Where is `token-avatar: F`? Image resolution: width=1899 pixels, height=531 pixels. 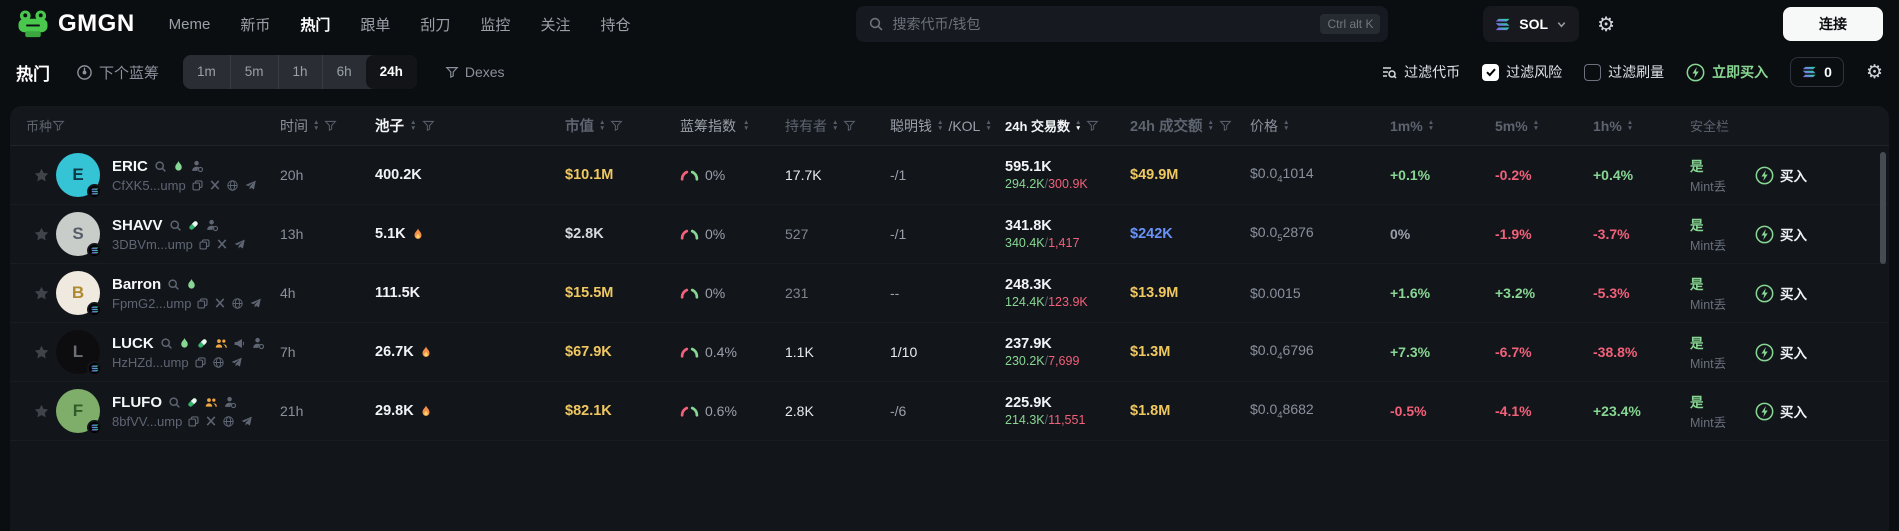
token-avatar: F is located at coordinates (79, 412).